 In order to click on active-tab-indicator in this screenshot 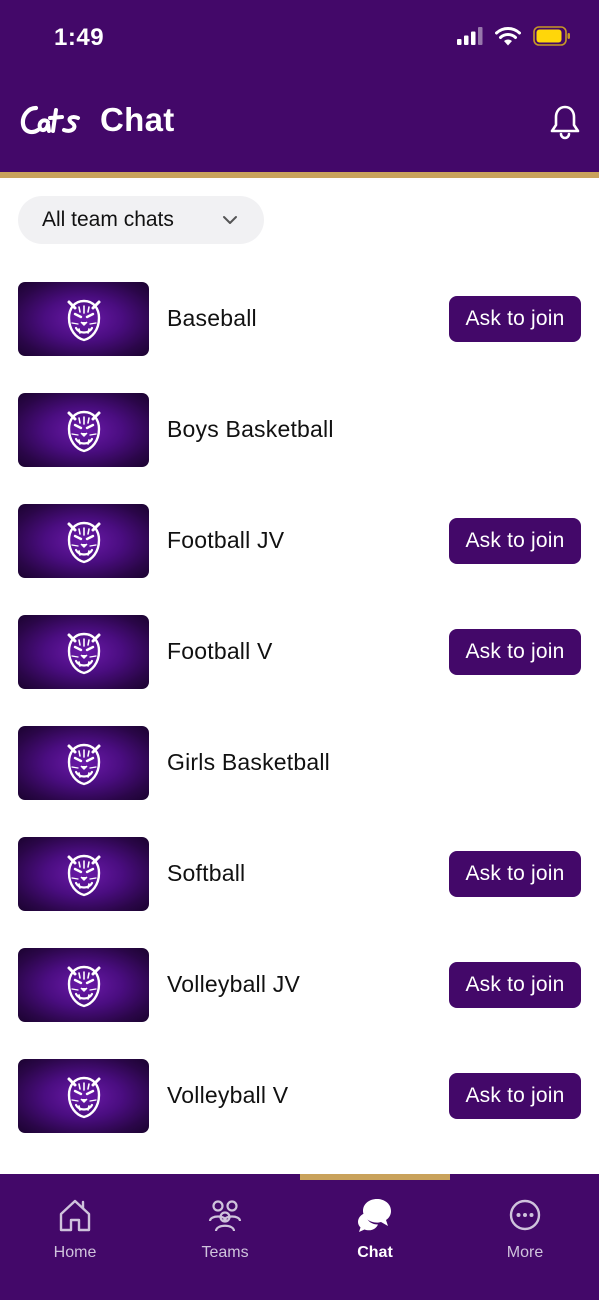, I will do `click(375, 1177)`.